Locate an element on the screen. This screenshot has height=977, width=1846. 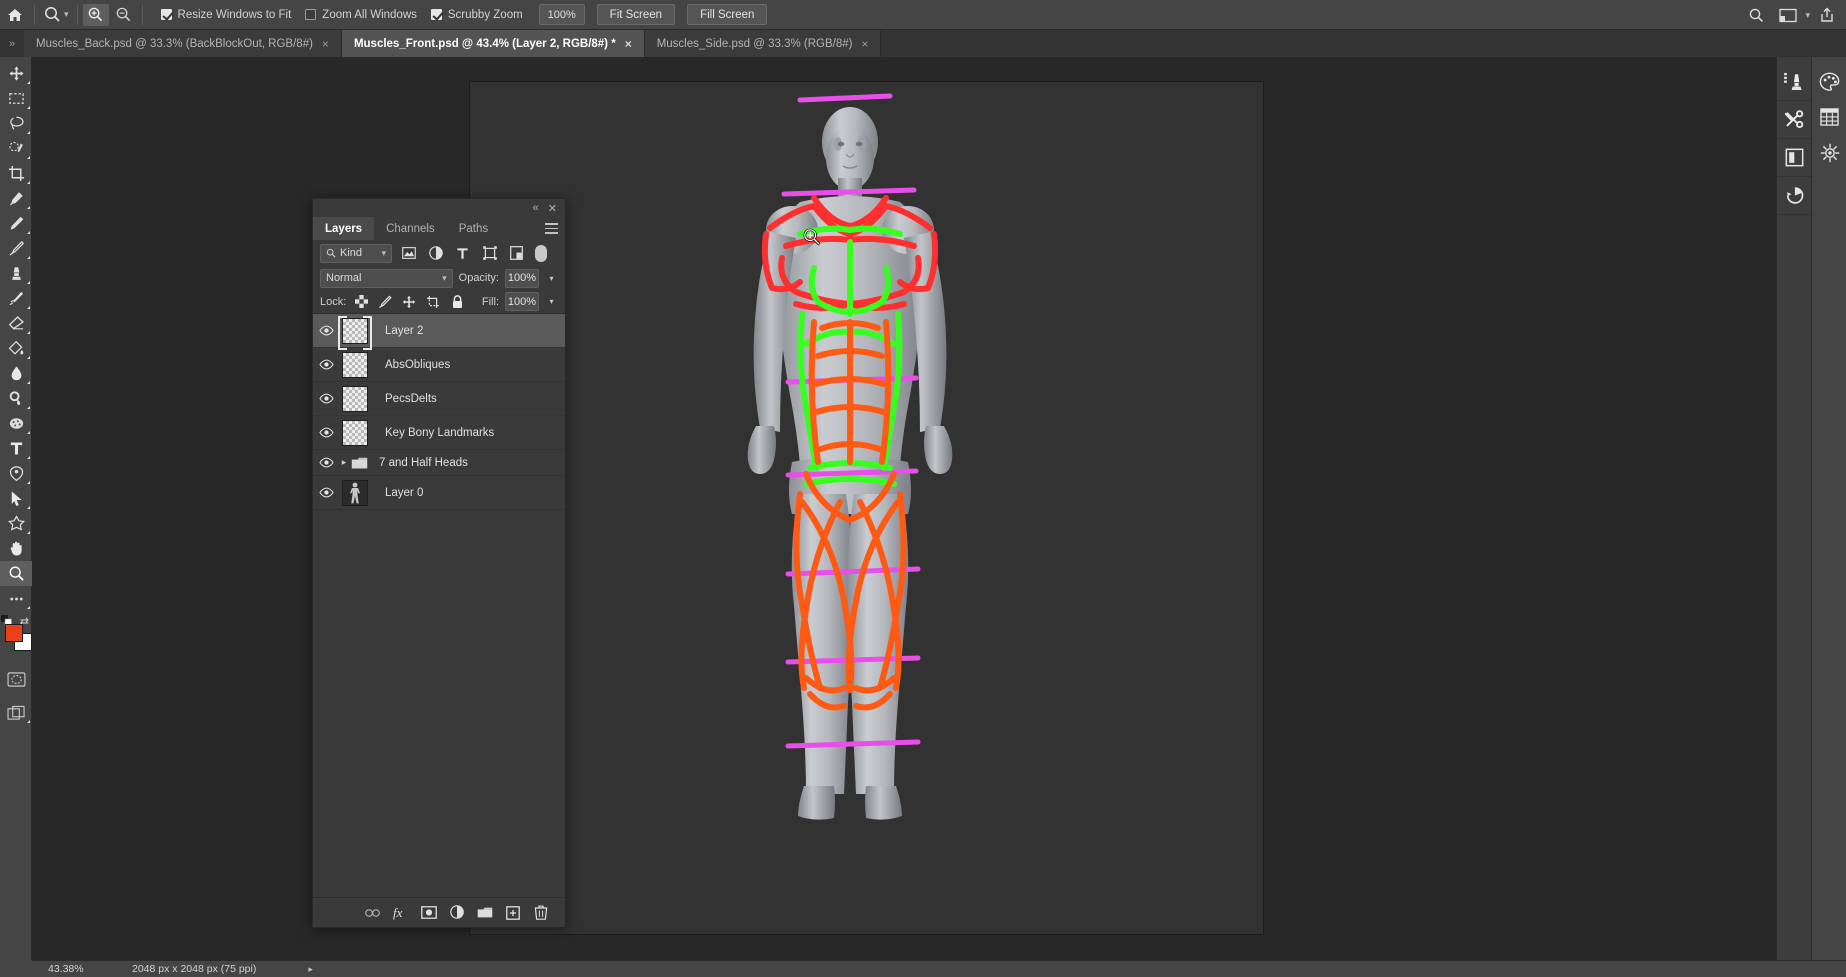
pen-tool is located at coordinates (16, 473).